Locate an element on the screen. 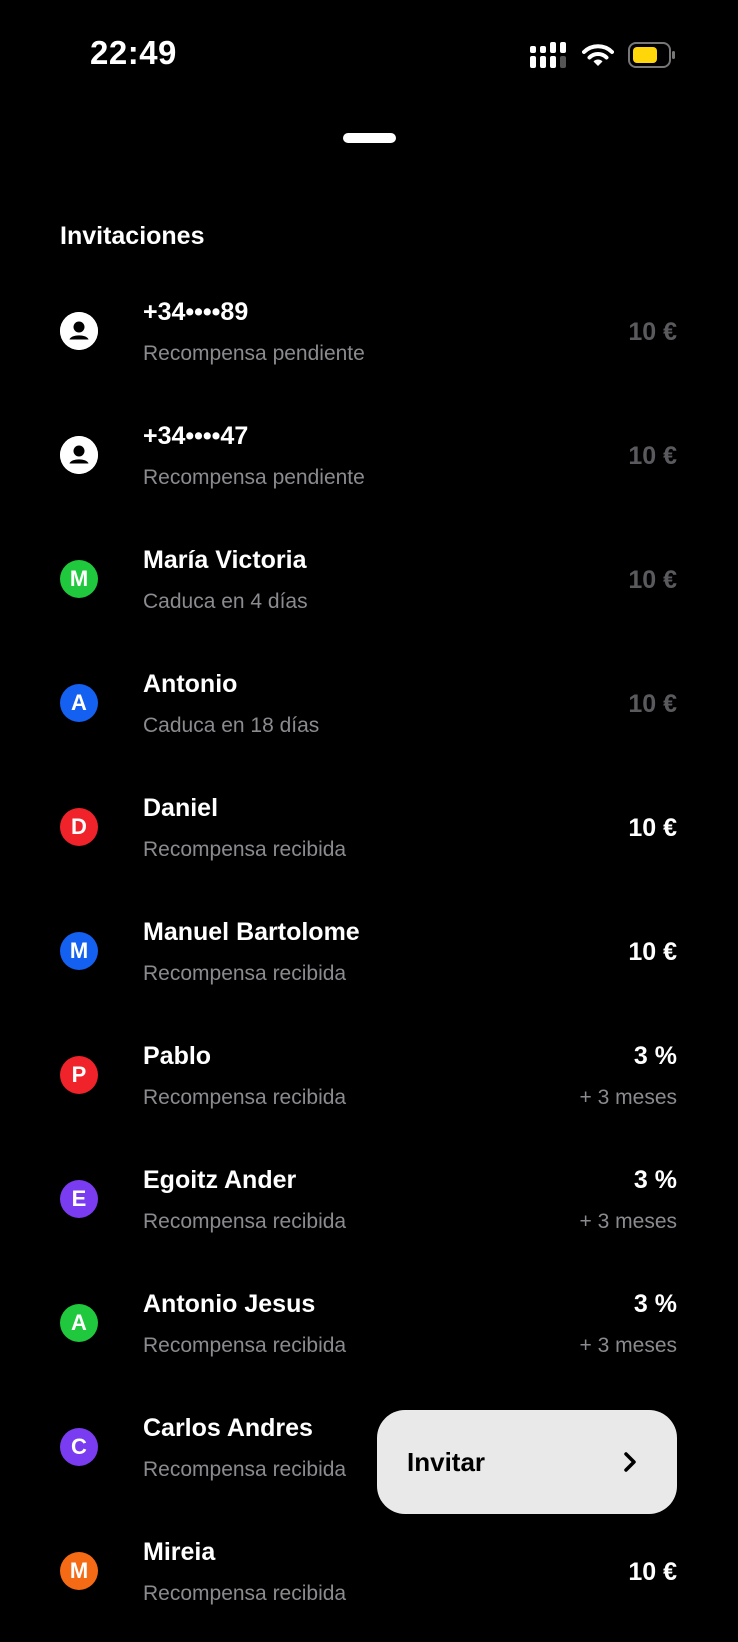 This screenshot has width=738, height=1642. invitation-name: Pablo is located at coordinates (177, 1056).